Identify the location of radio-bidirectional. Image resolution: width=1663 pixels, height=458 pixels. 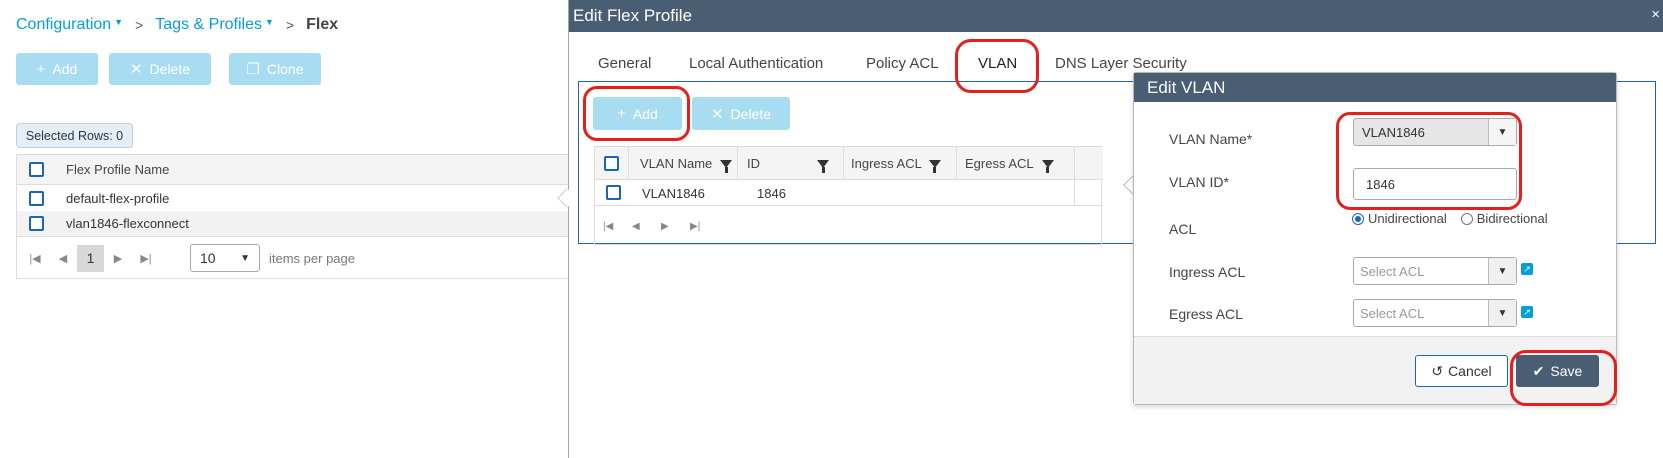
(1466, 218).